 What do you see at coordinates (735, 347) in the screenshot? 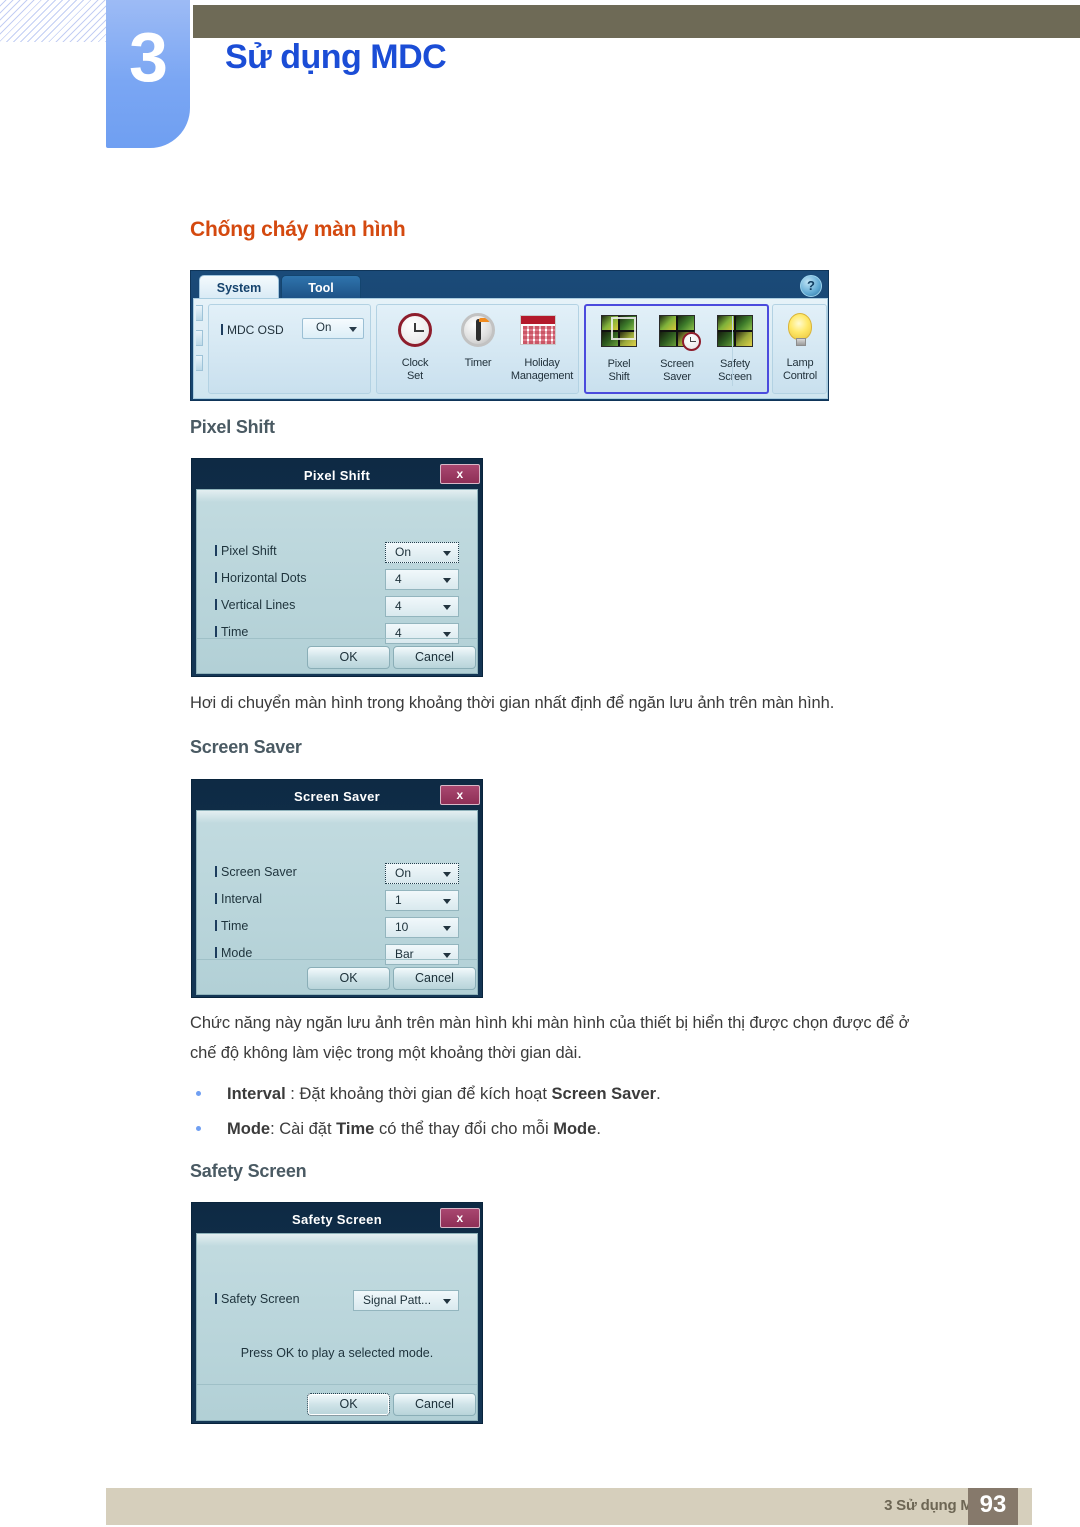
I see `tool-safety-screen: Safety Screen` at bounding box center [735, 347].